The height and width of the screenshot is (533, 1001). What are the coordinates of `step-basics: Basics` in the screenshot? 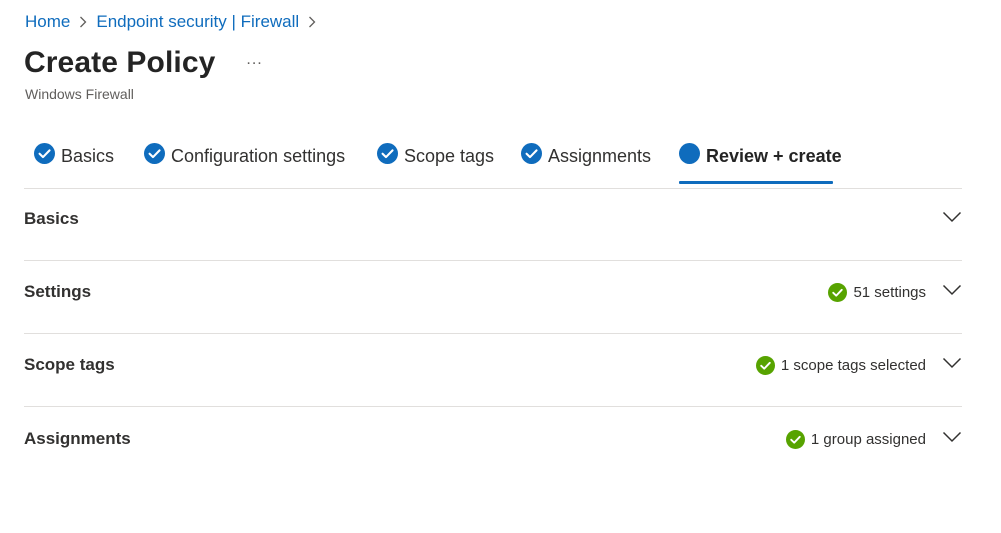 It's located at (74, 164).